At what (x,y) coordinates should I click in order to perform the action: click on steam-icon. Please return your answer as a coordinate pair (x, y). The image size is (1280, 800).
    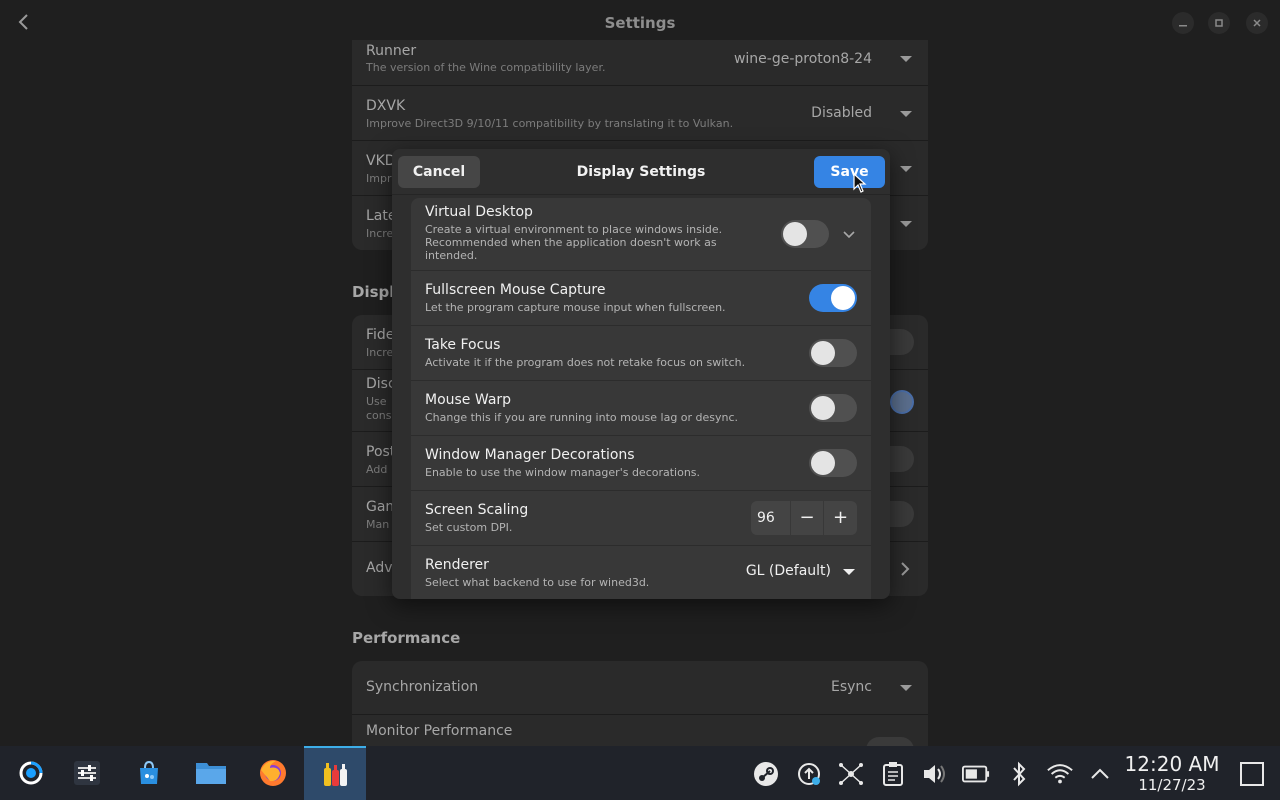
    Looking at the image, I should click on (766, 774).